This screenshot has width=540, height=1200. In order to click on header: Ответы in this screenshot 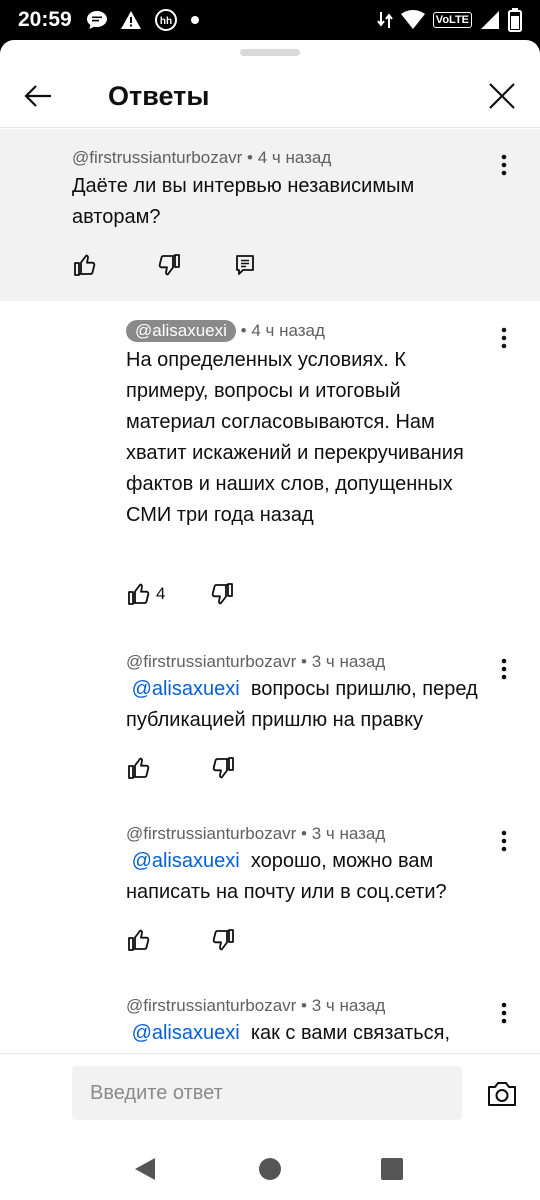, I will do `click(270, 96)`.